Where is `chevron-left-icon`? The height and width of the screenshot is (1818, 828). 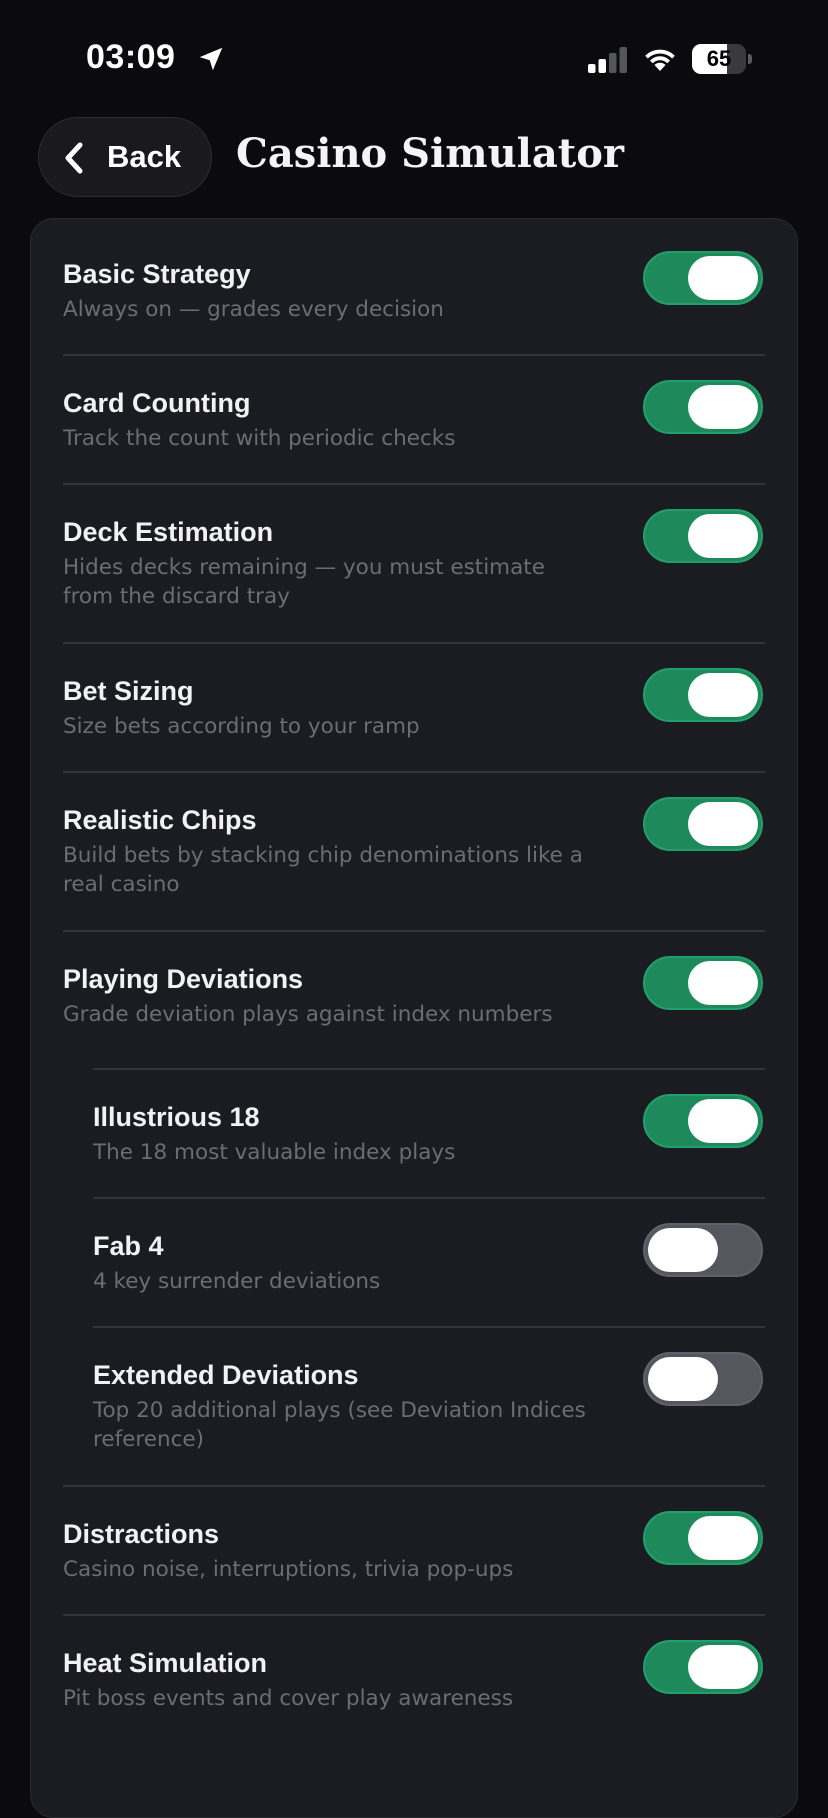
chevron-left-icon is located at coordinates (74, 158).